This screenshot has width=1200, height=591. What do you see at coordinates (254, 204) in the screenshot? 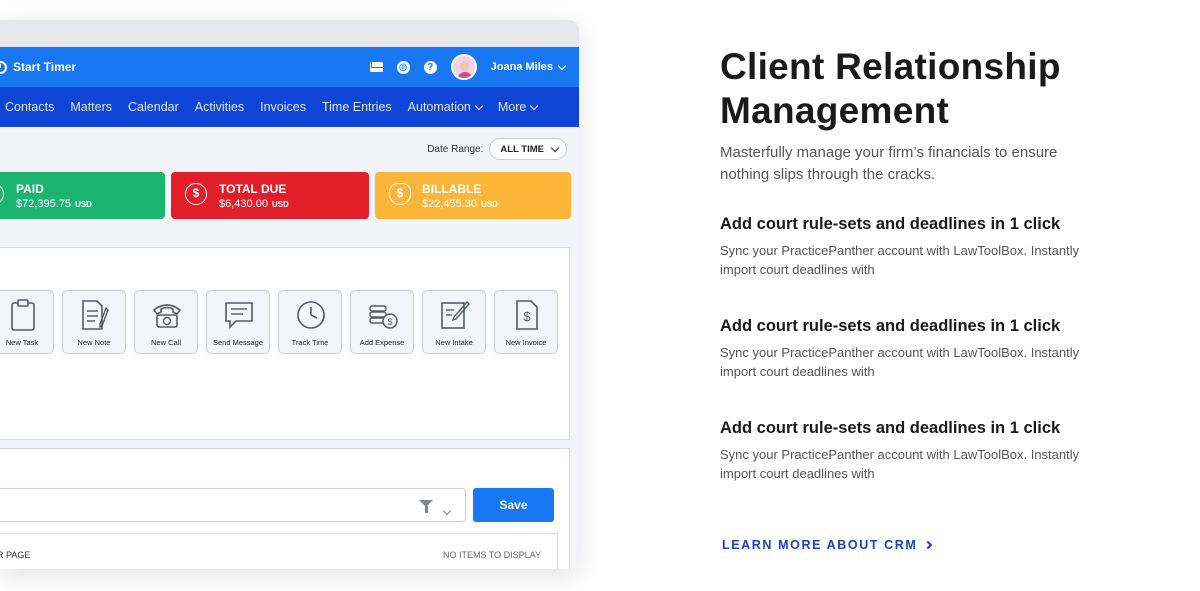
I see `due-amount-row: $6,430.00 USD` at bounding box center [254, 204].